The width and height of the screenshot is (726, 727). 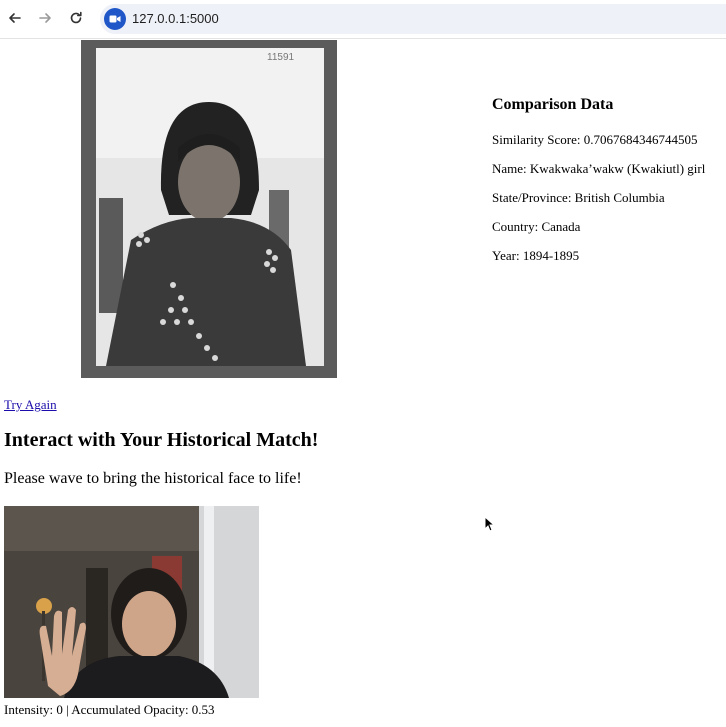 I want to click on similarity-score: Similarity Score: 0.7067684346744505, so click(x=595, y=139).